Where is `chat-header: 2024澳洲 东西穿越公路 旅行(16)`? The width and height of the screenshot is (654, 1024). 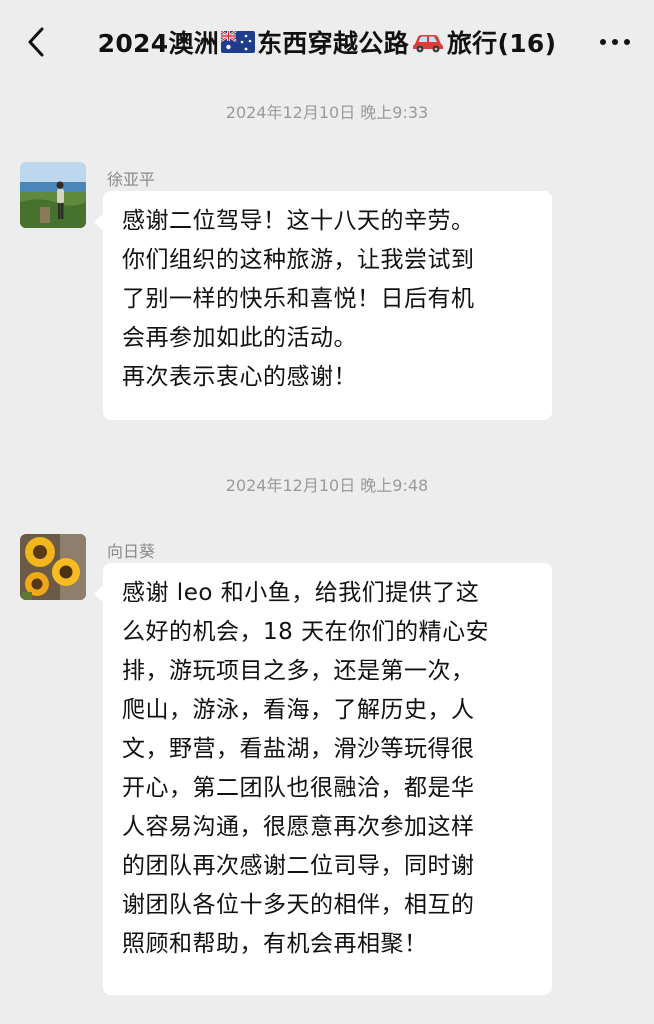
chat-header: 2024澳洲 东西穿越公路 旅行(16) is located at coordinates (327, 42).